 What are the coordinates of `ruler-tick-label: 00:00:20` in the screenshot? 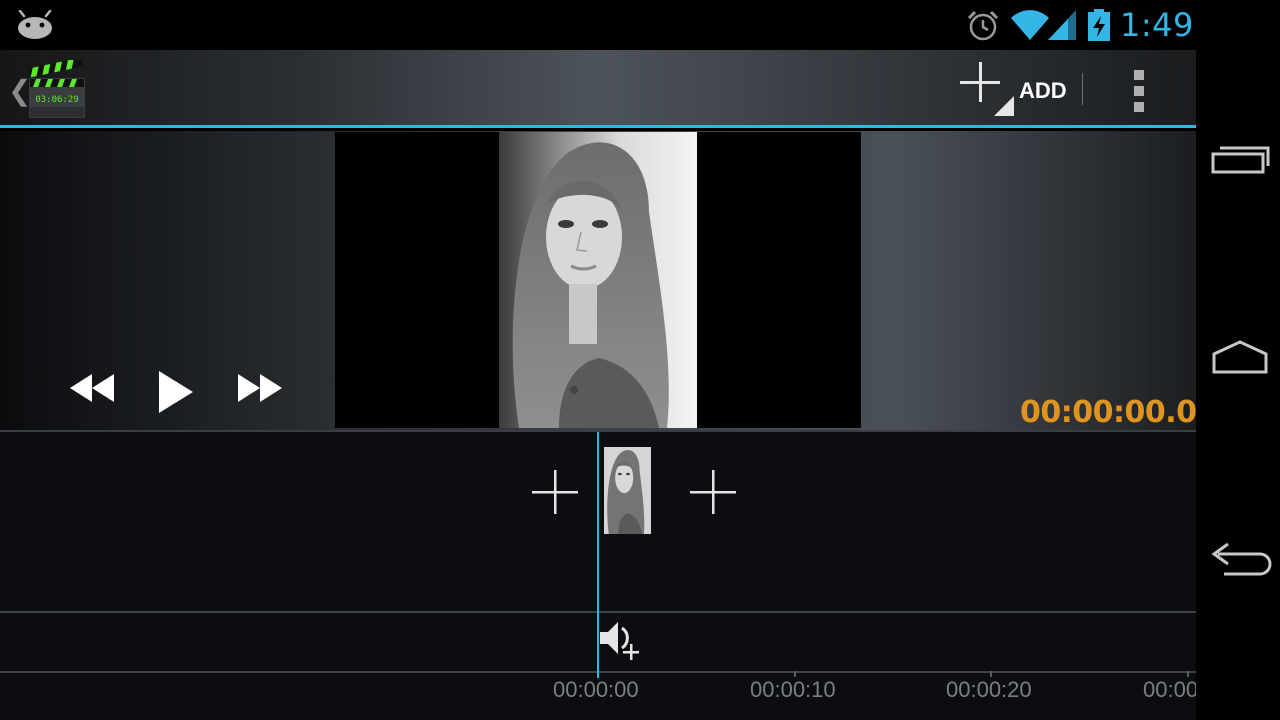 It's located at (989, 689).